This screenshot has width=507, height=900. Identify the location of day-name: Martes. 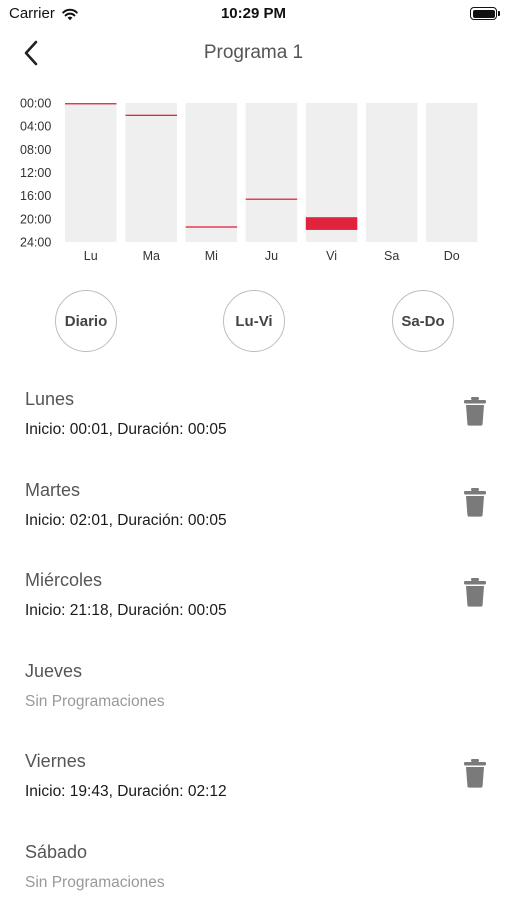
(53, 489).